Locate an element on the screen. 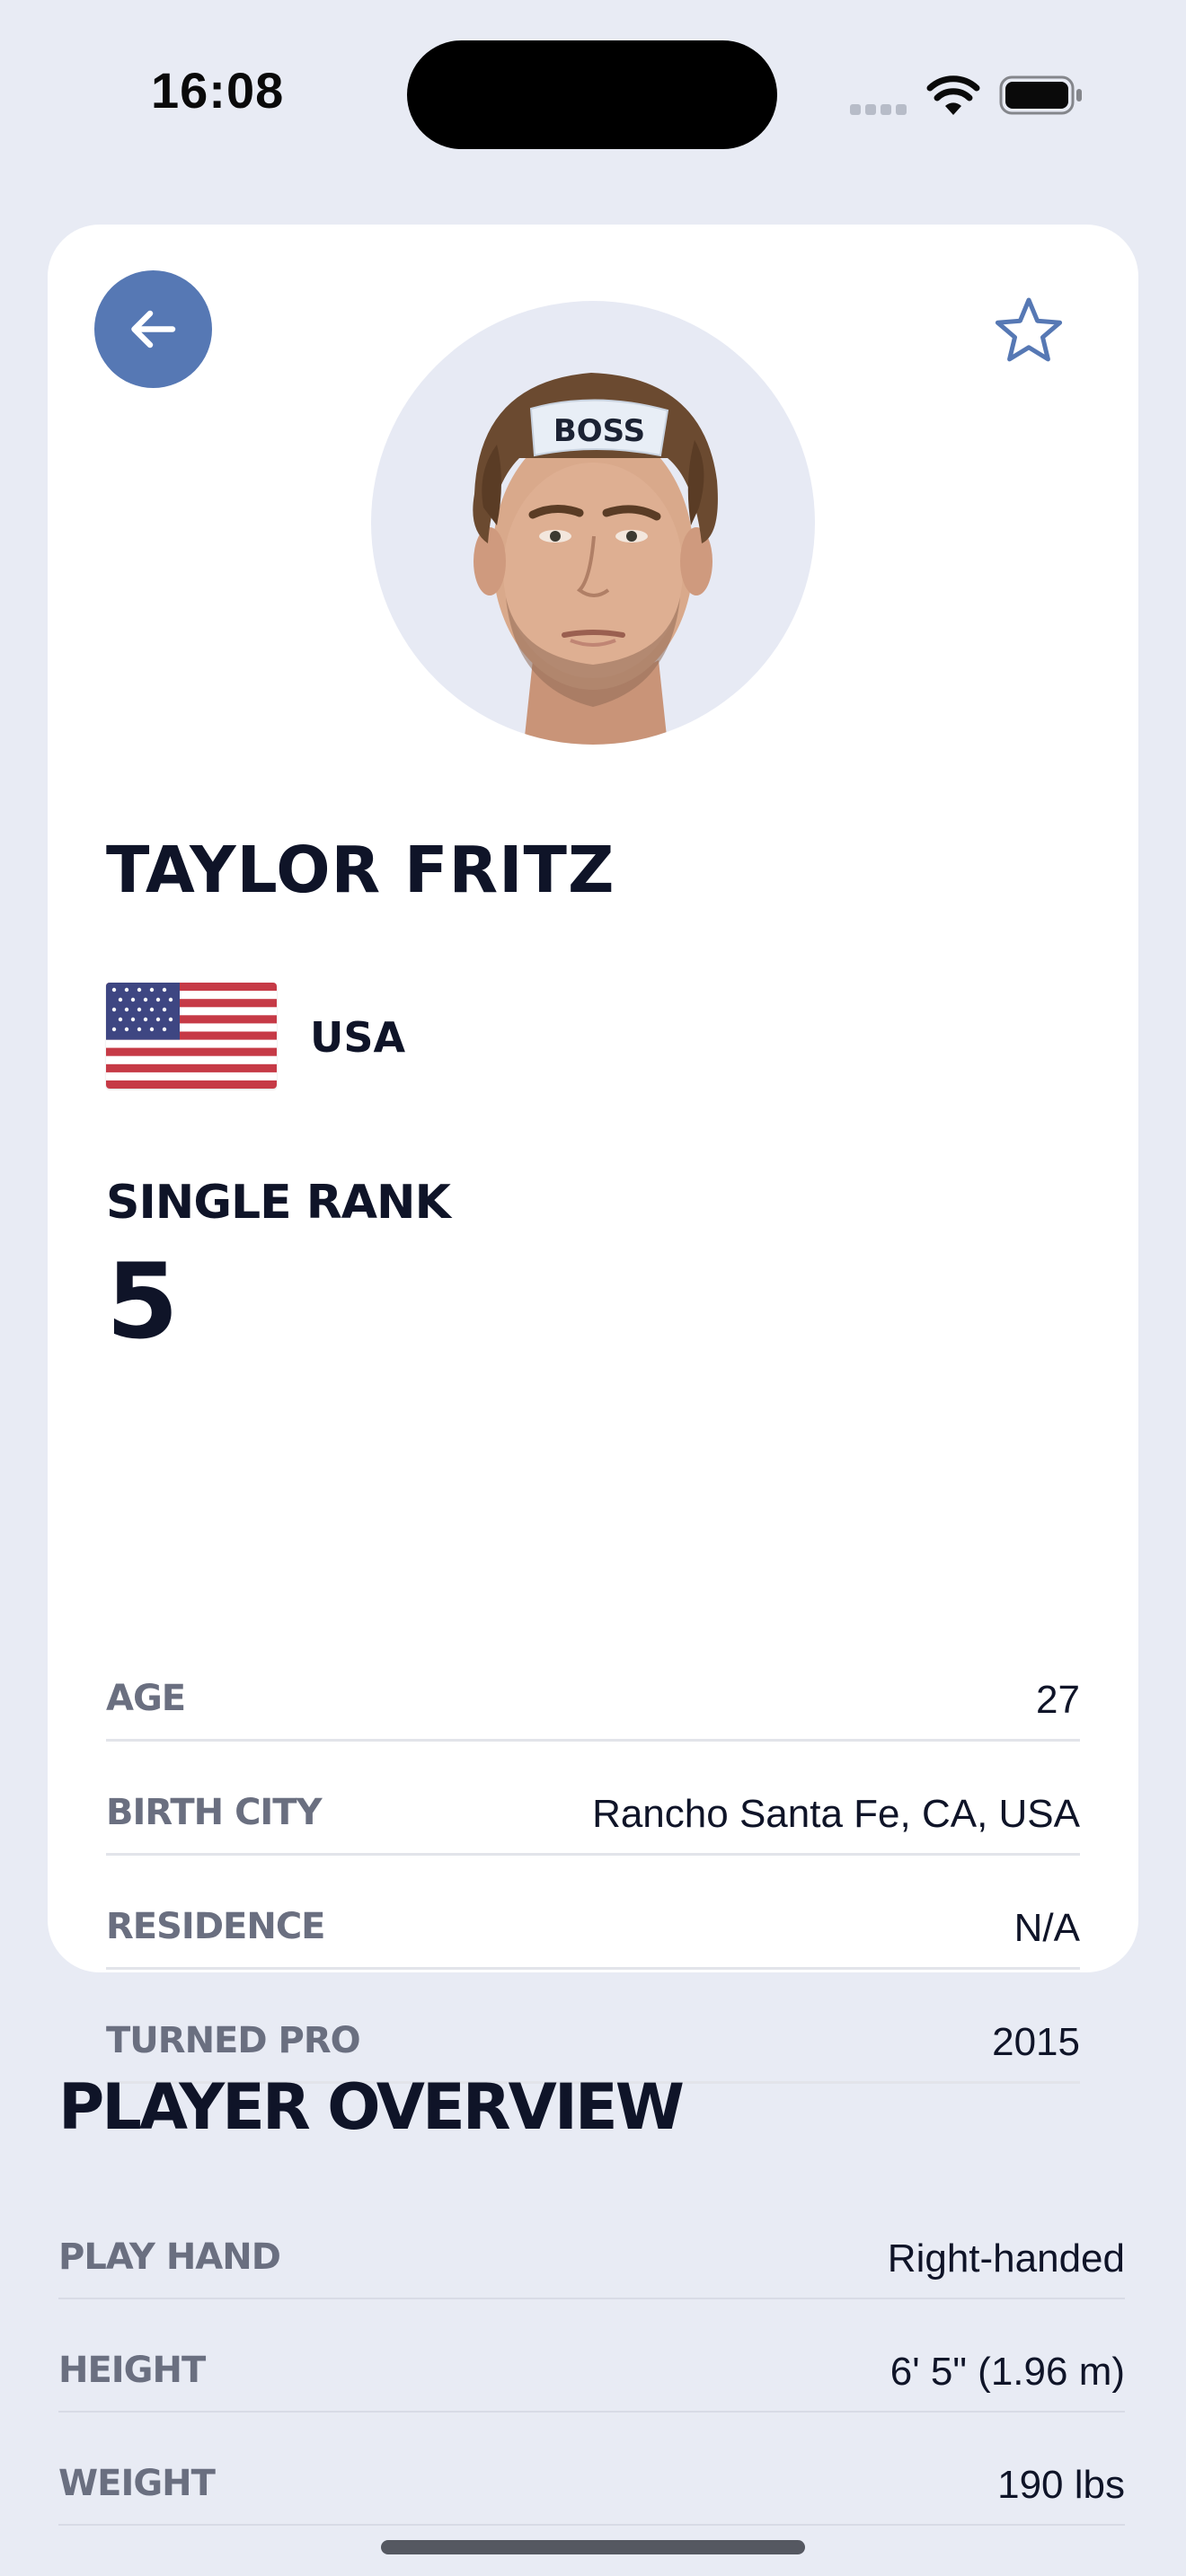  star-outline-icon is located at coordinates (1029, 330).